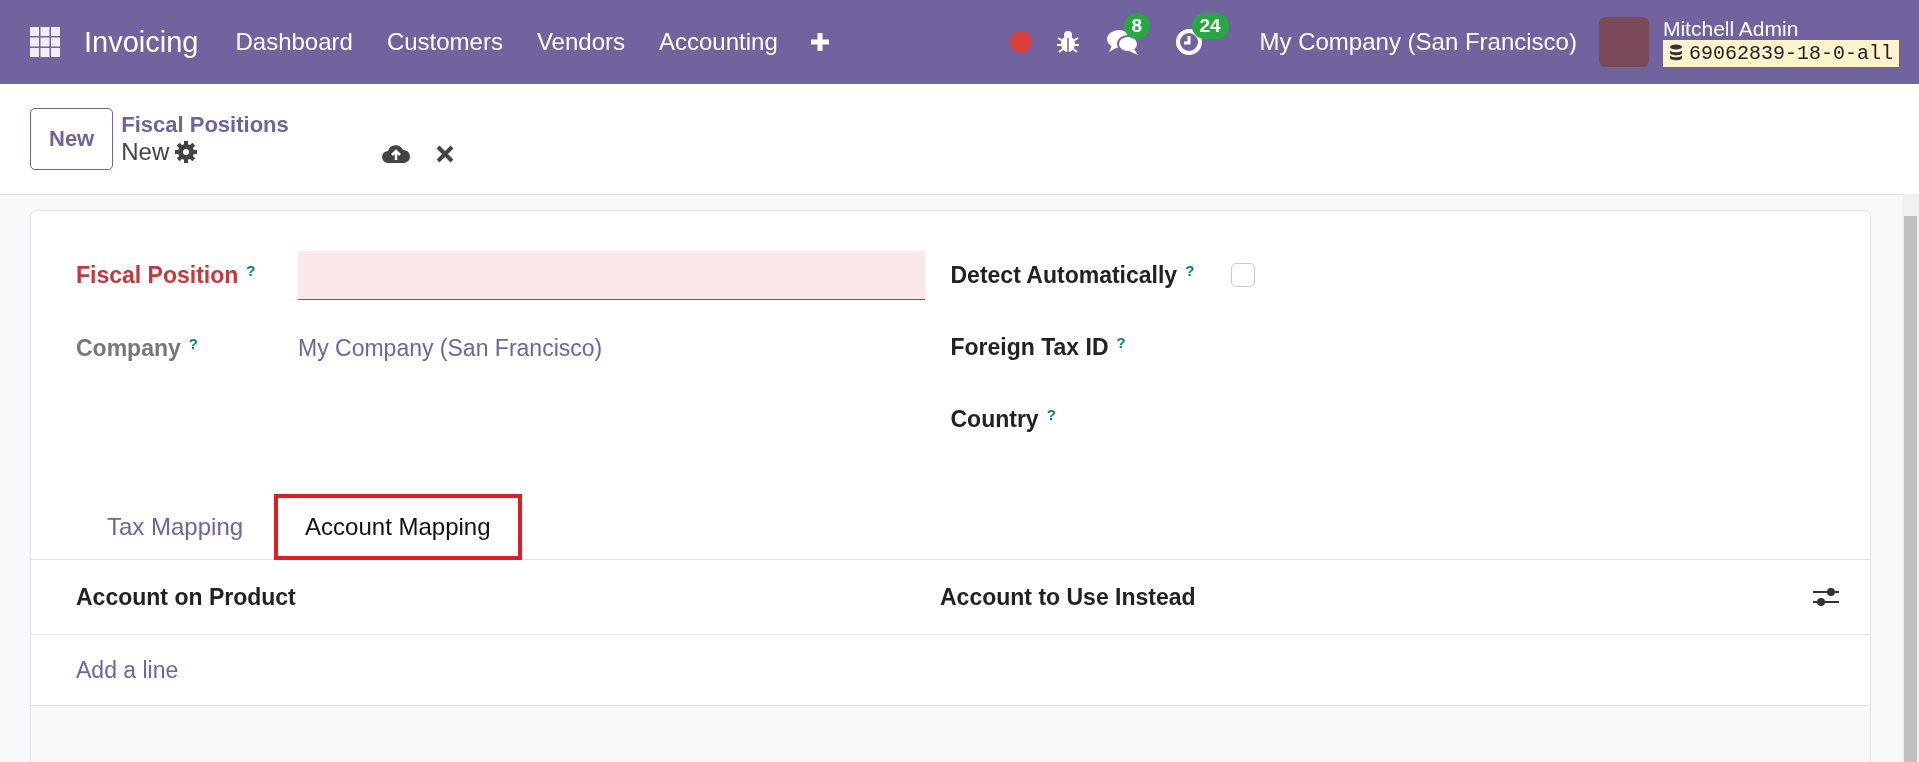  I want to click on add-line-link: Add a line, so click(127, 670).